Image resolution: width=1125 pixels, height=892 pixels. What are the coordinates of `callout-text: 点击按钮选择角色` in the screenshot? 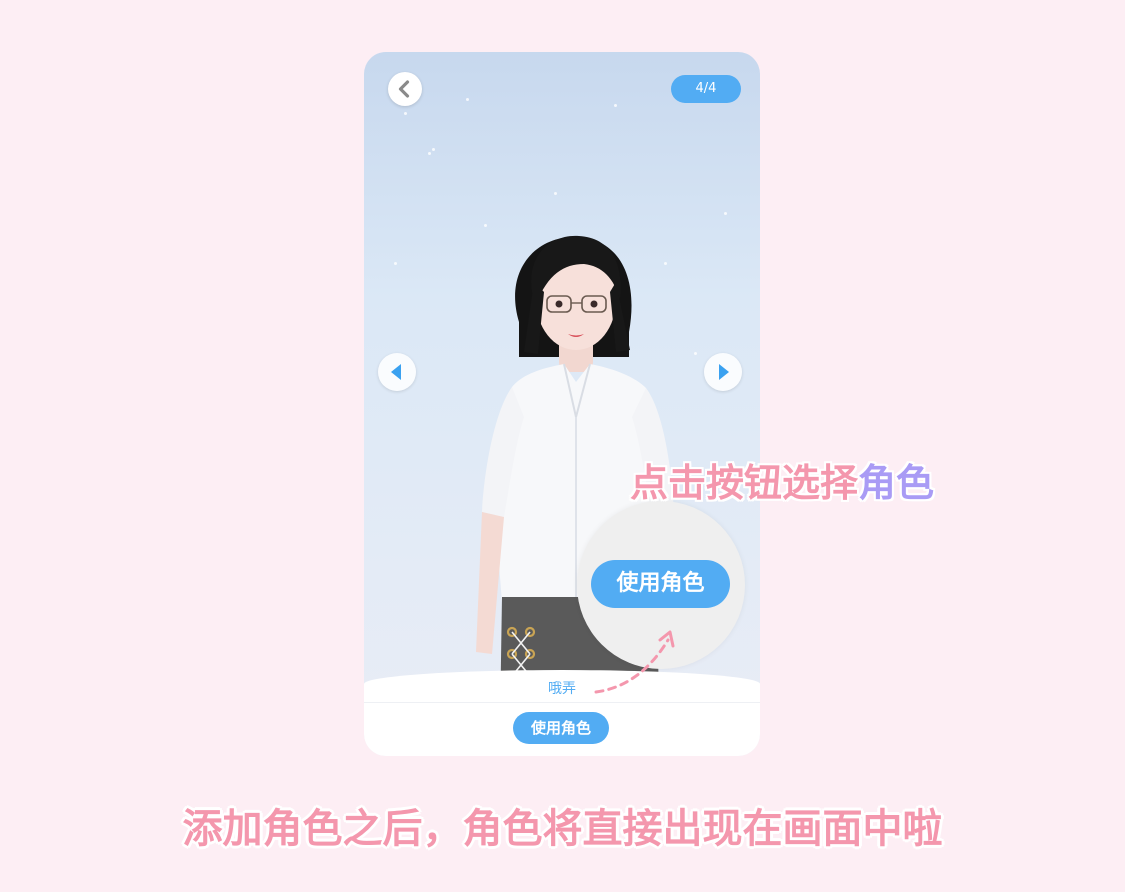 It's located at (782, 479).